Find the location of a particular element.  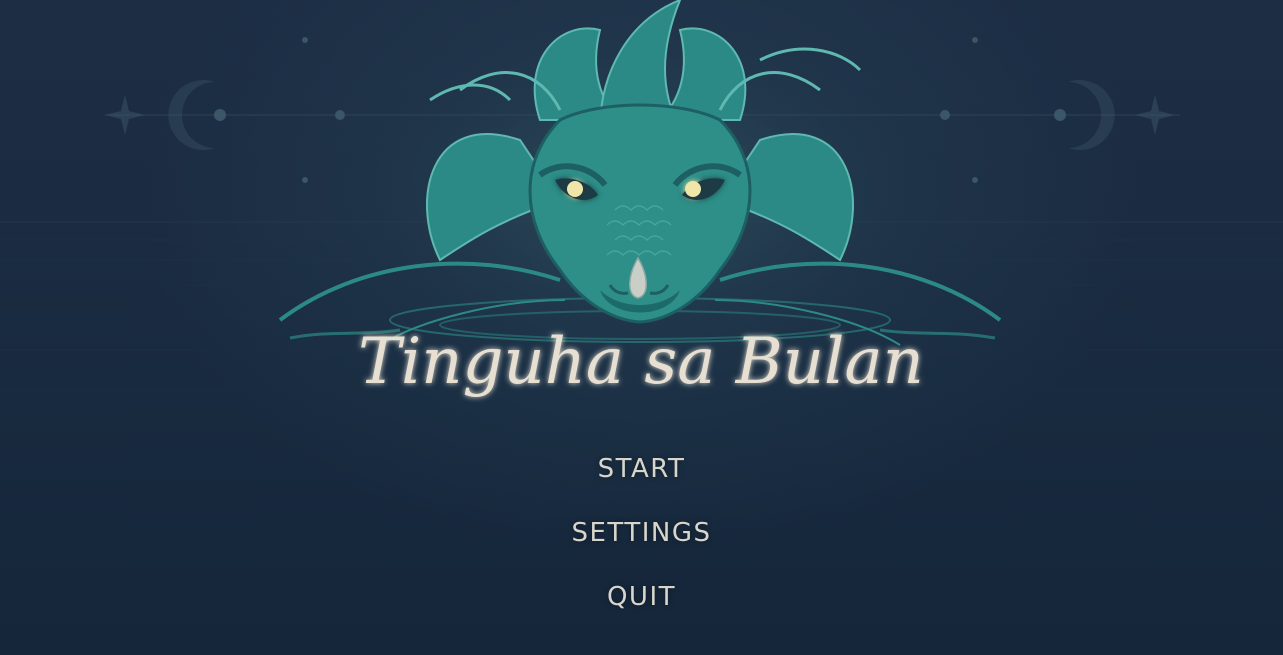

start-button: START is located at coordinates (642, 472).